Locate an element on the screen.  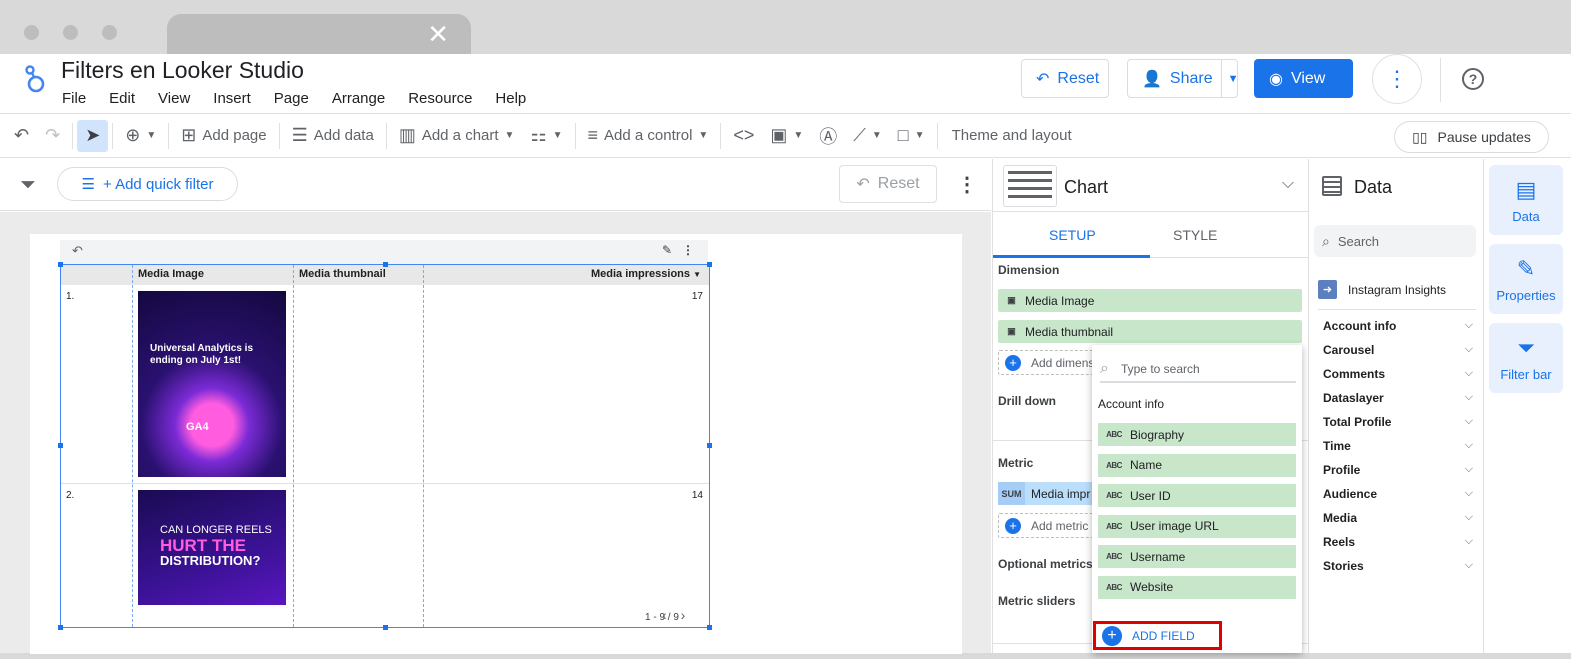
close-icon: ✕ is located at coordinates (438, 34).